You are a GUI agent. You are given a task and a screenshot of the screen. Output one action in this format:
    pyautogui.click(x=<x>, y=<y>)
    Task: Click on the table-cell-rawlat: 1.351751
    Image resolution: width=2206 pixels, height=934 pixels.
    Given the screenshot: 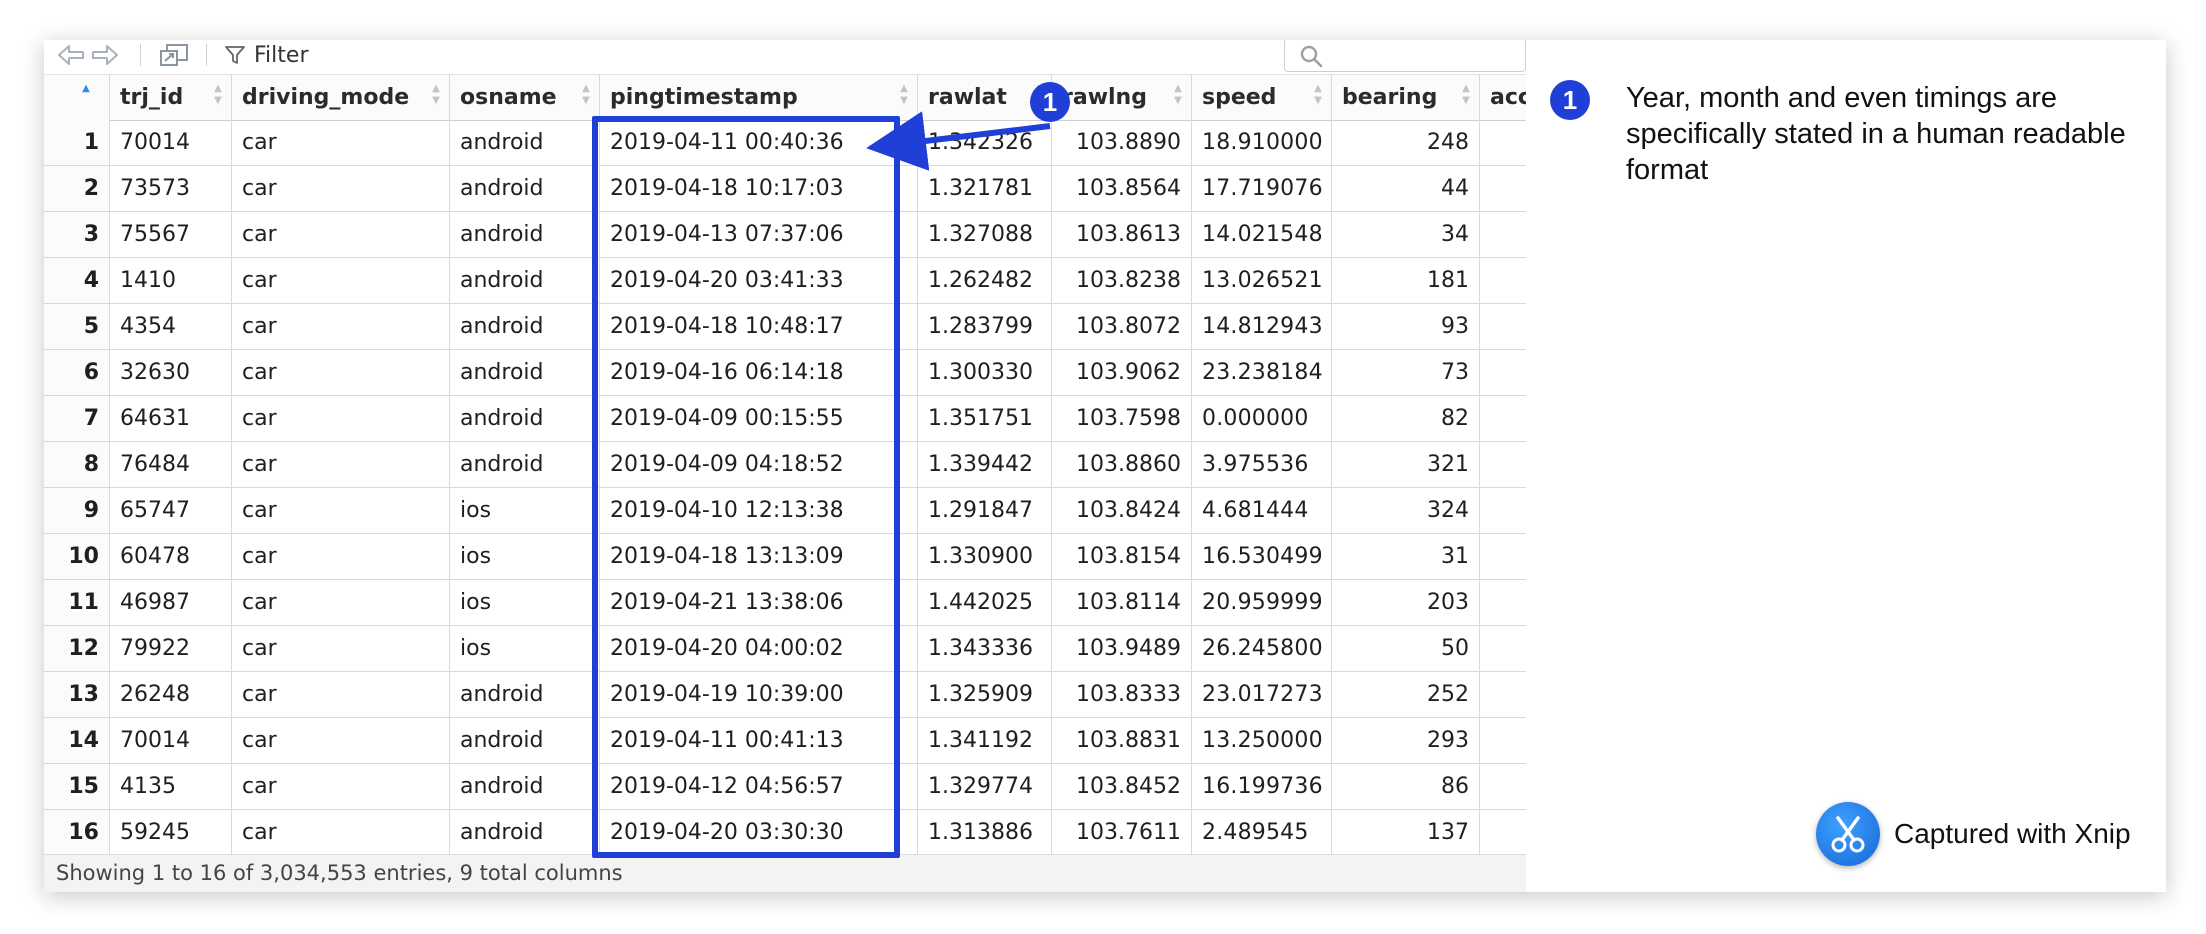 What is the action you would take?
    pyautogui.click(x=985, y=419)
    